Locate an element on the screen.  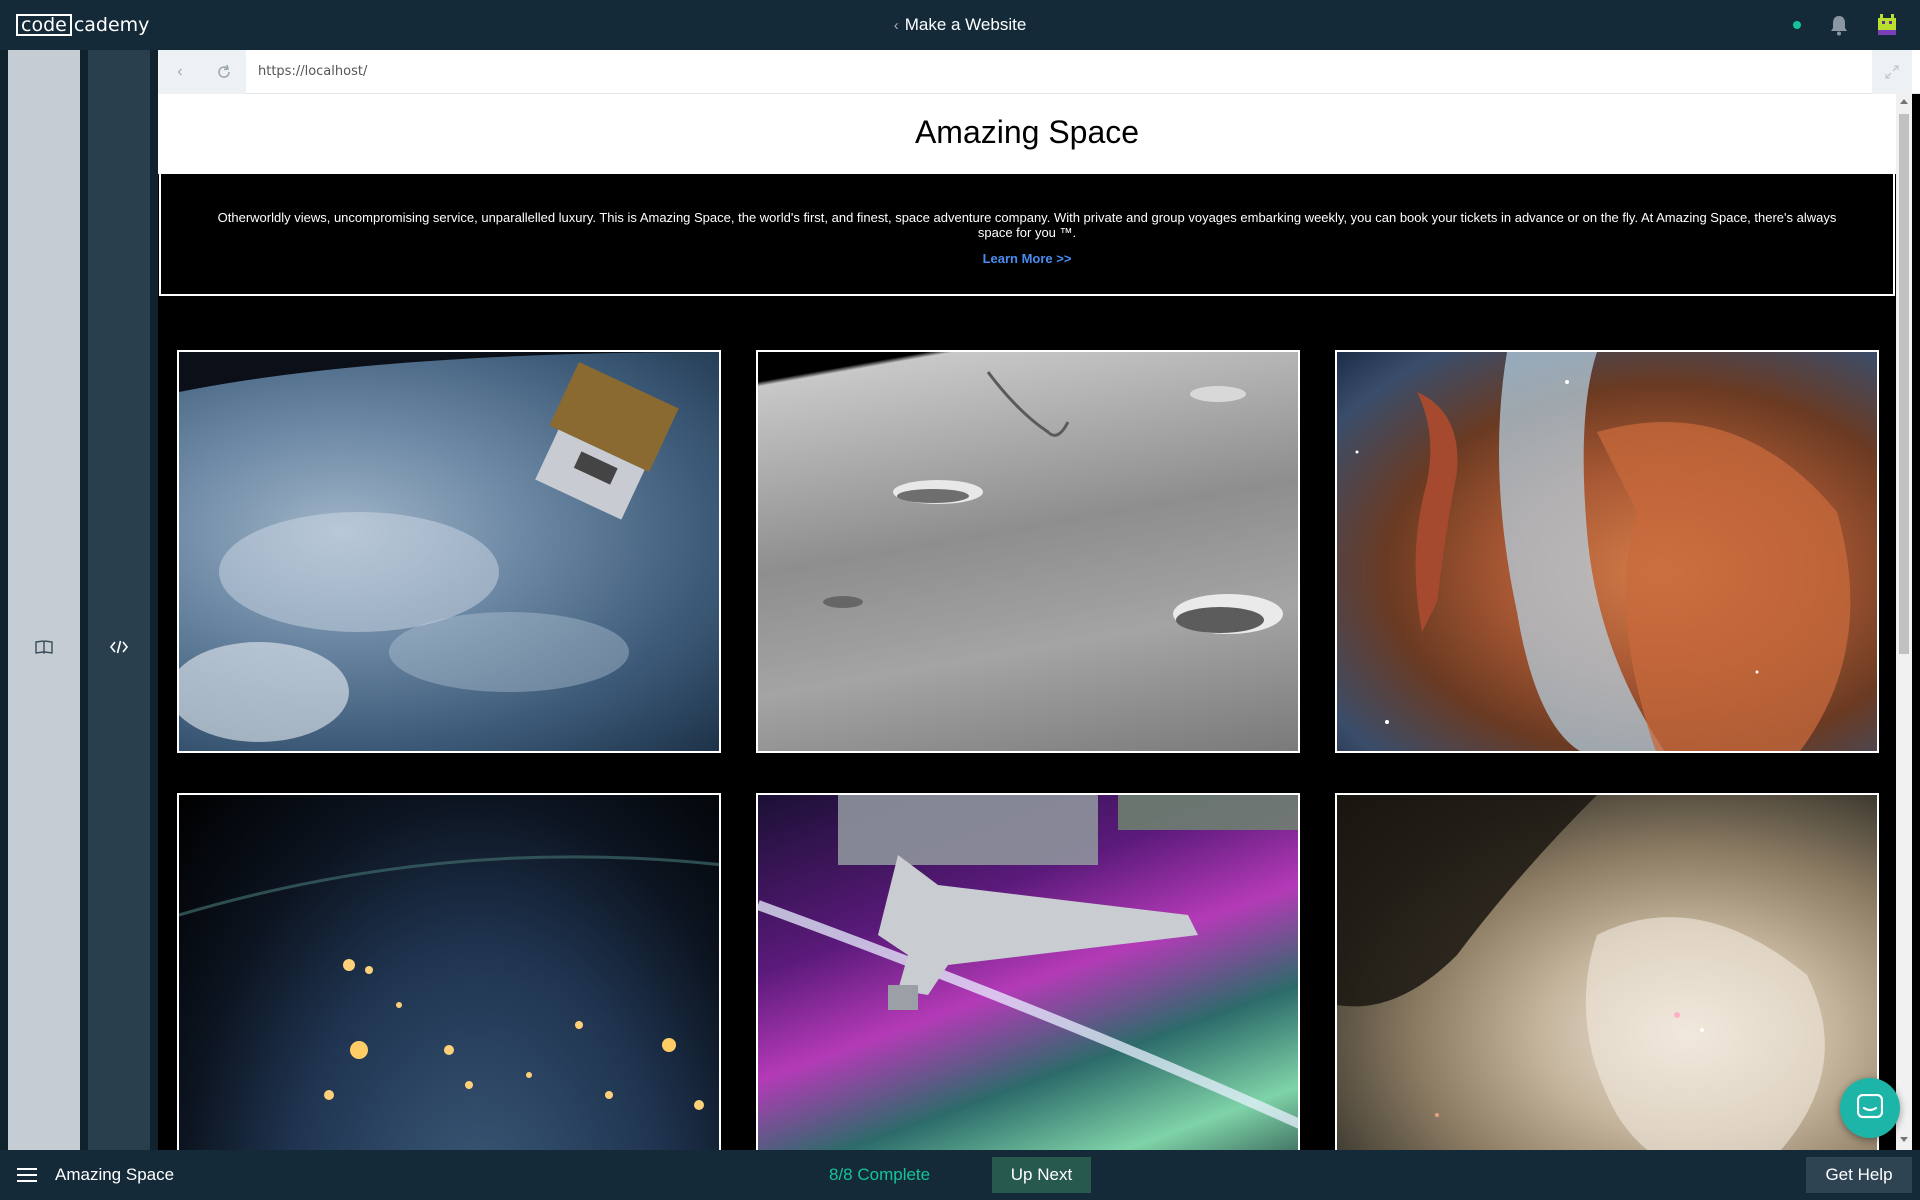
browser-reload-button is located at coordinates (224, 72).